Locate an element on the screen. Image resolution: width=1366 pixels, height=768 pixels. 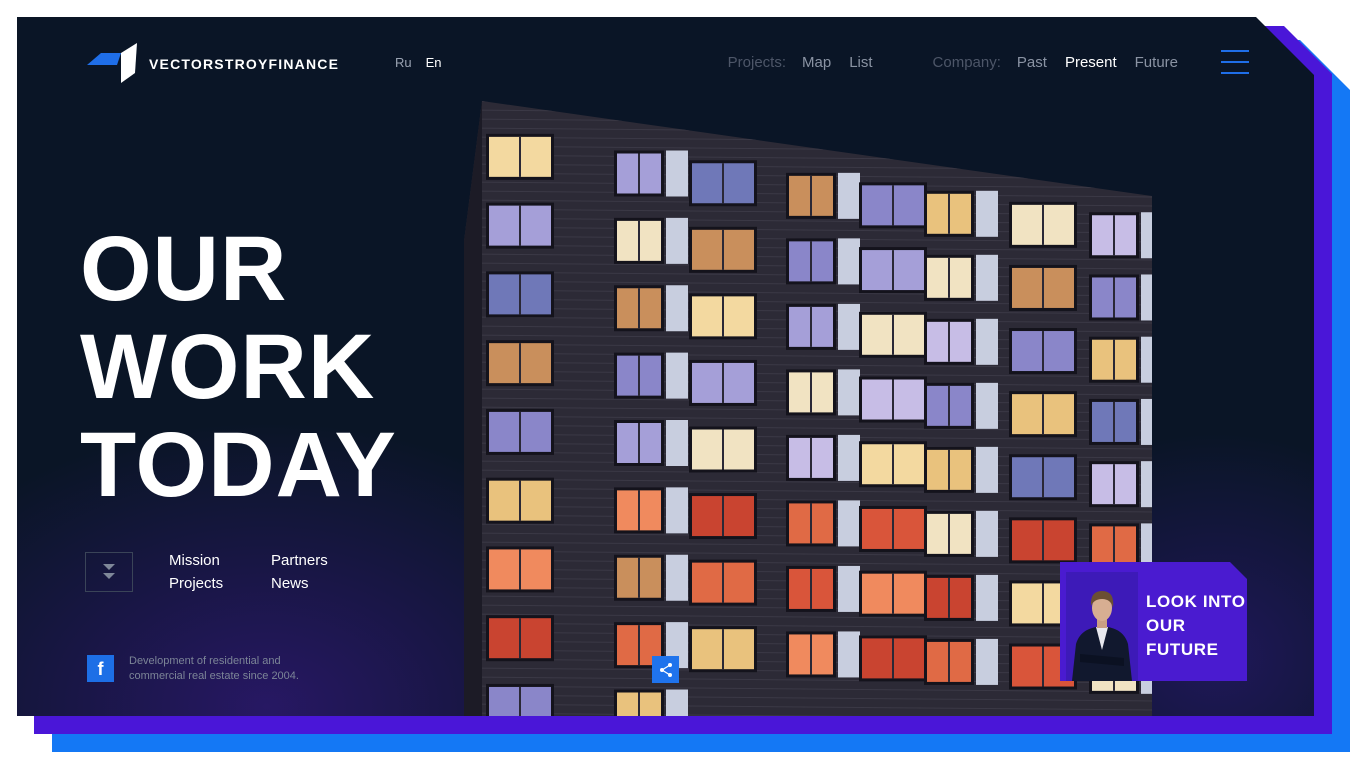
nav-company-label: Company: is located at coordinates (966, 62).